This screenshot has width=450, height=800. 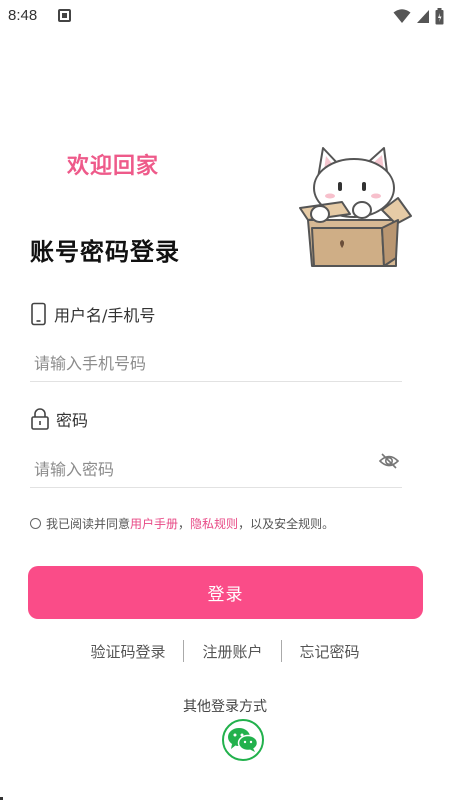 I want to click on username-label-text: 用户名/手机号, so click(x=105, y=315).